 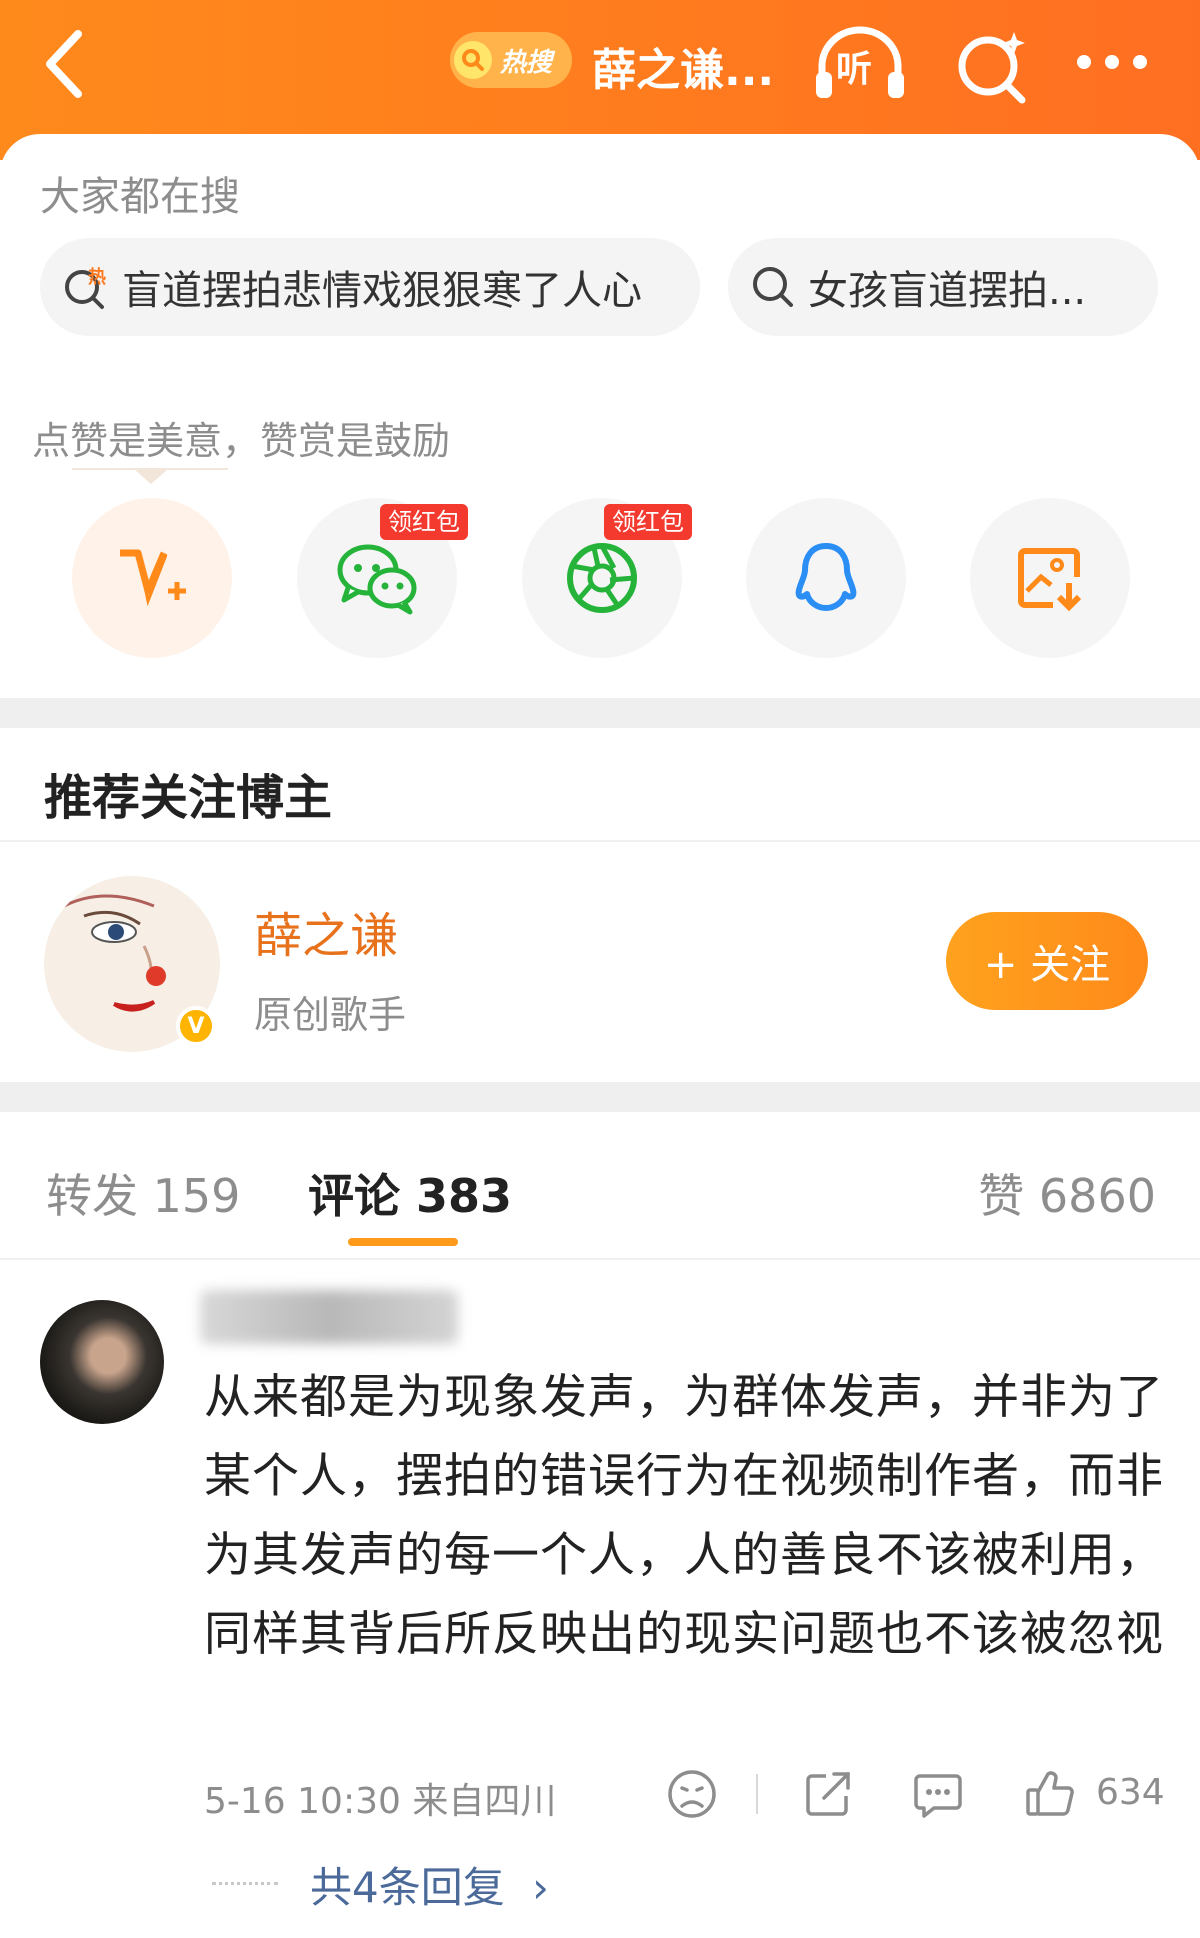 I want to click on save-image-button, so click(x=1050, y=578).